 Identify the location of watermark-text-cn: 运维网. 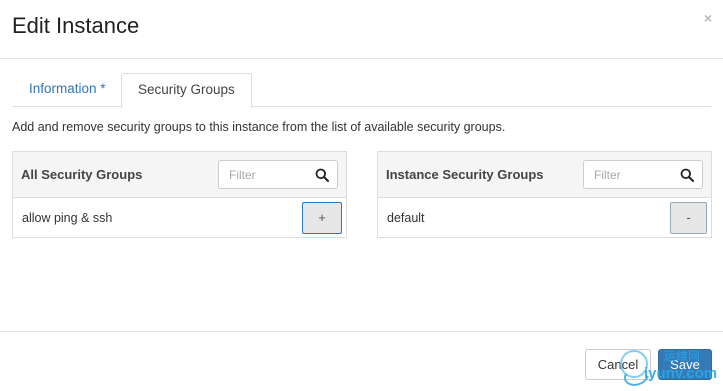
(682, 356).